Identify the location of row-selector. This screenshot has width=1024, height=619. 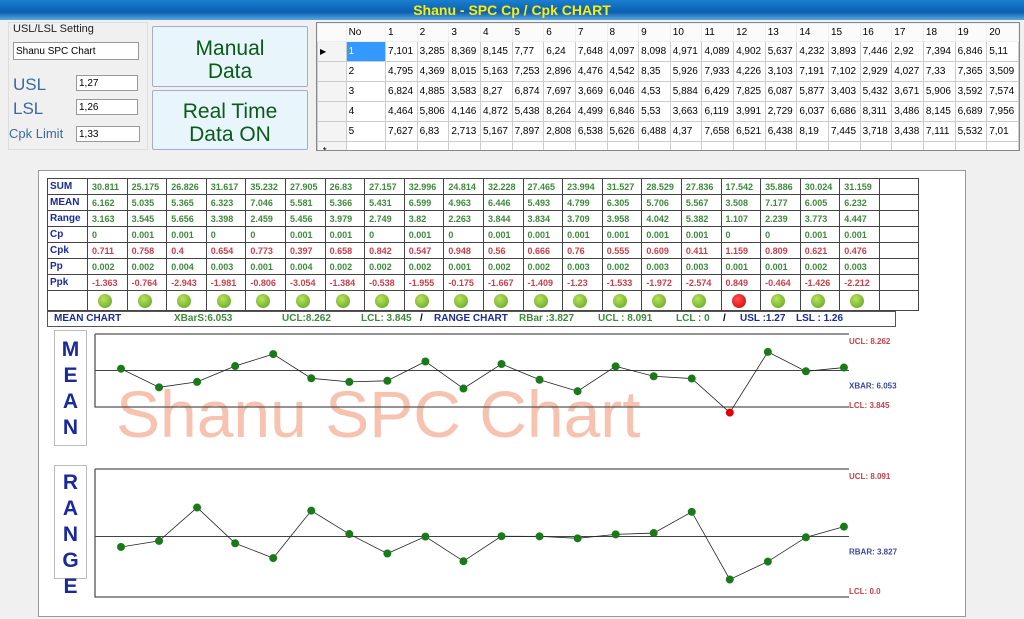
(332, 91).